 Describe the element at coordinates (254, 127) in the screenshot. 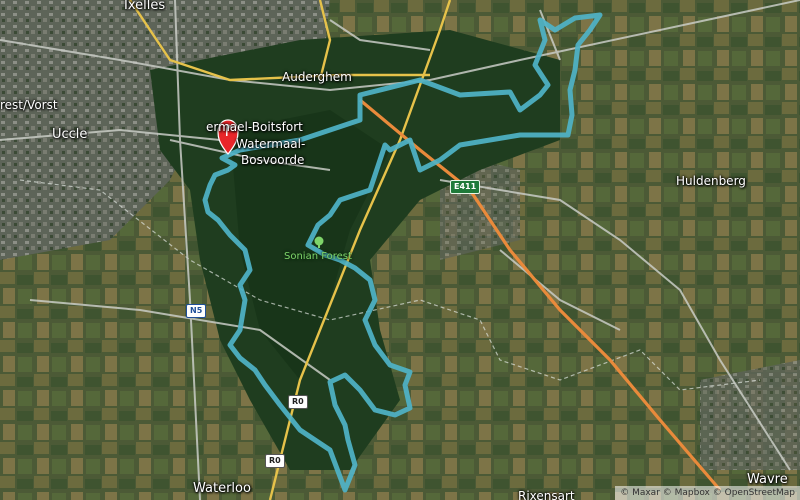

I see `place-label-watermael-boitsfort-1: ermael-Boitsfort` at that location.